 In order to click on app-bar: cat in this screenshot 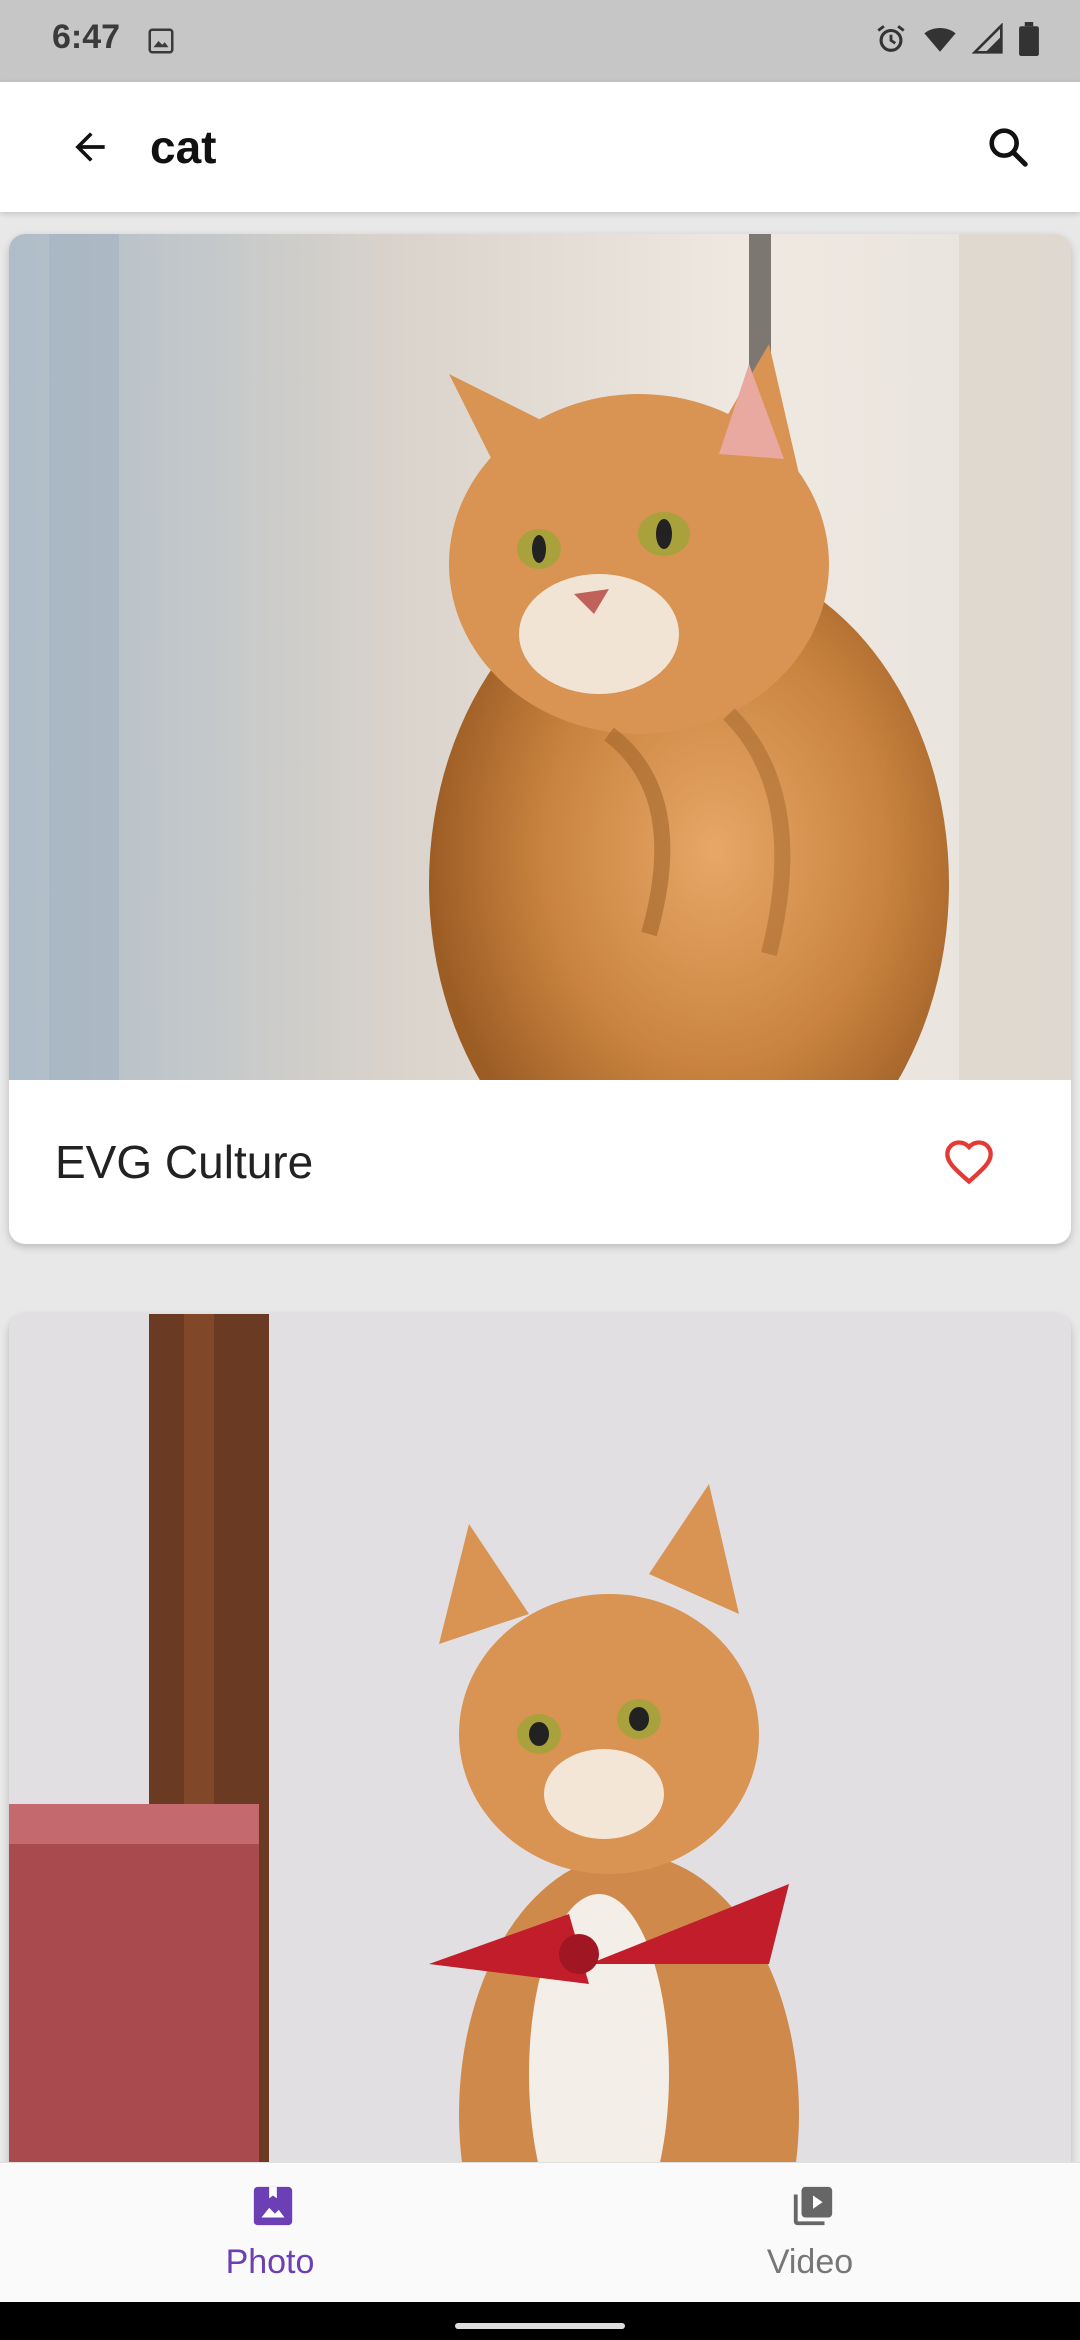, I will do `click(540, 147)`.